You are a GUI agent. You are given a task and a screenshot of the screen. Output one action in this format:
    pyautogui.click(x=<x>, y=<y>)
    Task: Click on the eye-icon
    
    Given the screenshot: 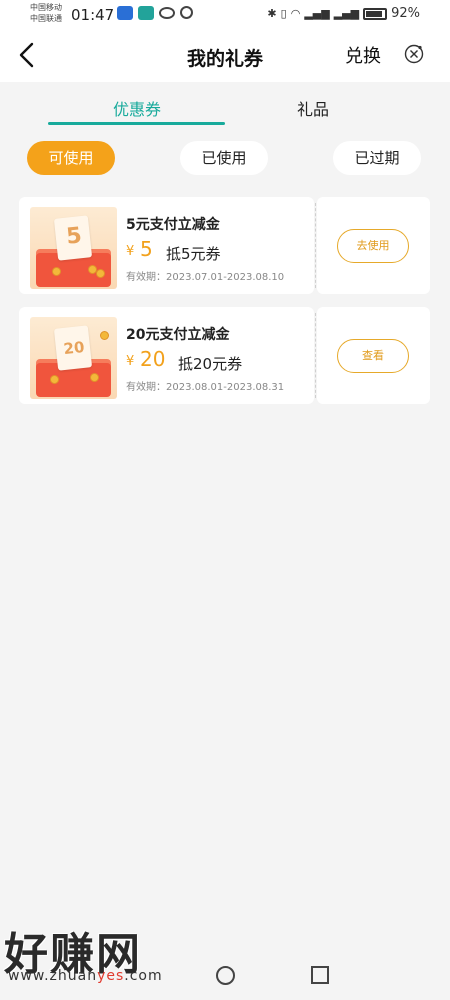 What is the action you would take?
    pyautogui.click(x=167, y=13)
    